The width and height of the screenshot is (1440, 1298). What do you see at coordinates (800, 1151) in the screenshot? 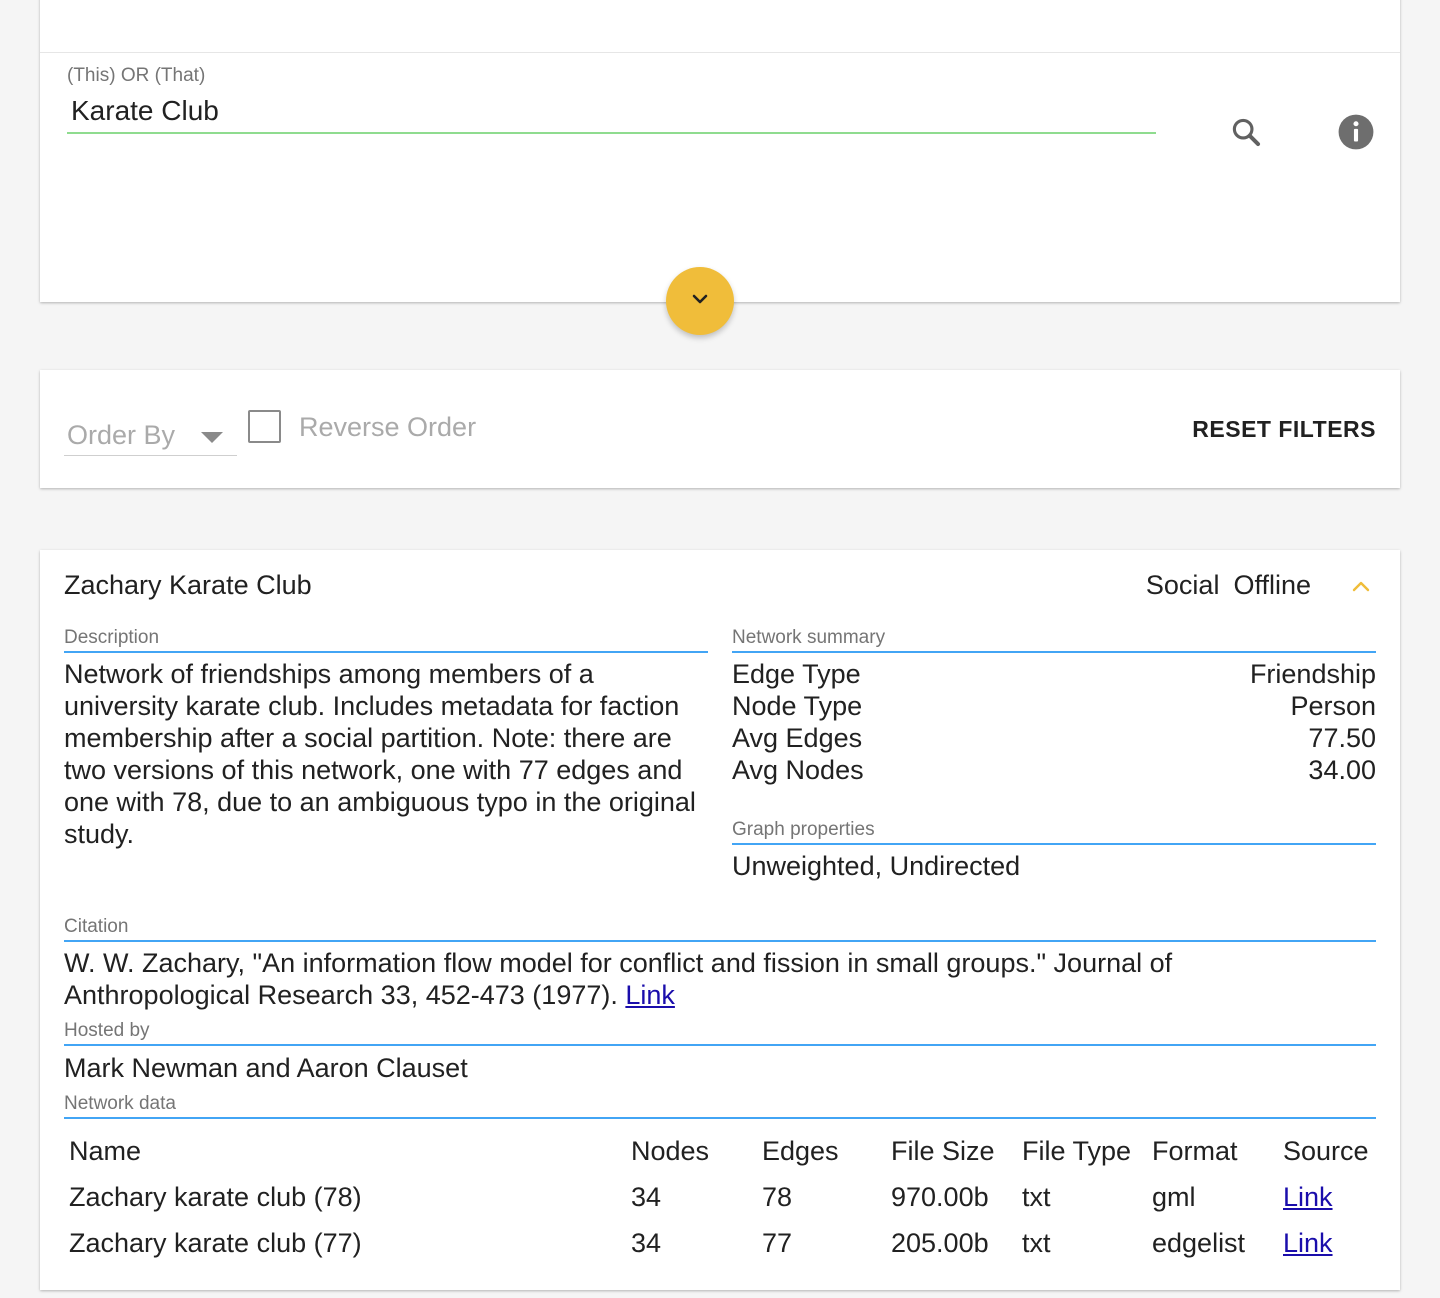
I see `column-header-edges: Edges` at bounding box center [800, 1151].